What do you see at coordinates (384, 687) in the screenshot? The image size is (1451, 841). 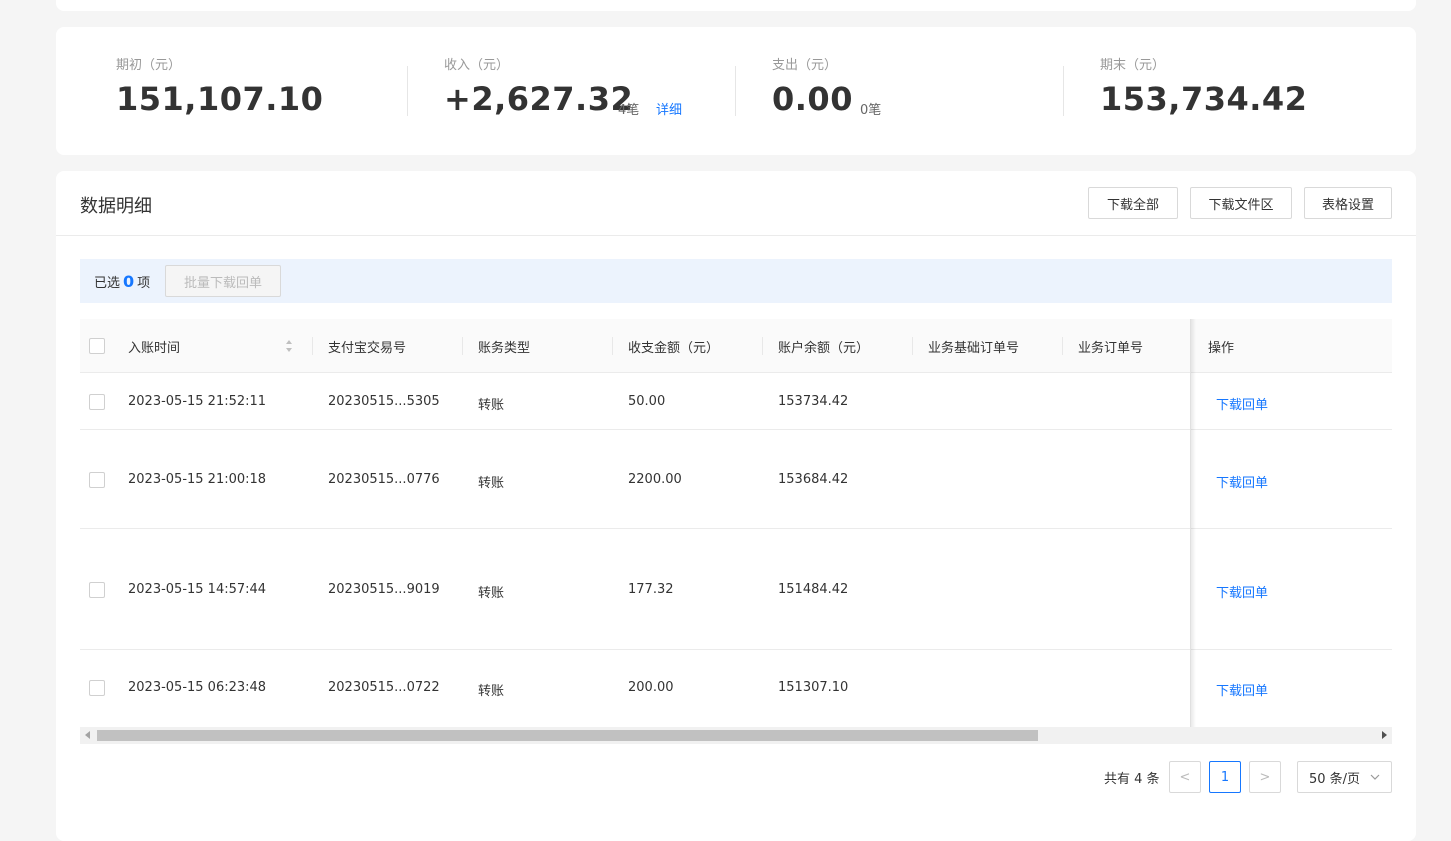 I see `cell-trade-no: 20230515...0722` at bounding box center [384, 687].